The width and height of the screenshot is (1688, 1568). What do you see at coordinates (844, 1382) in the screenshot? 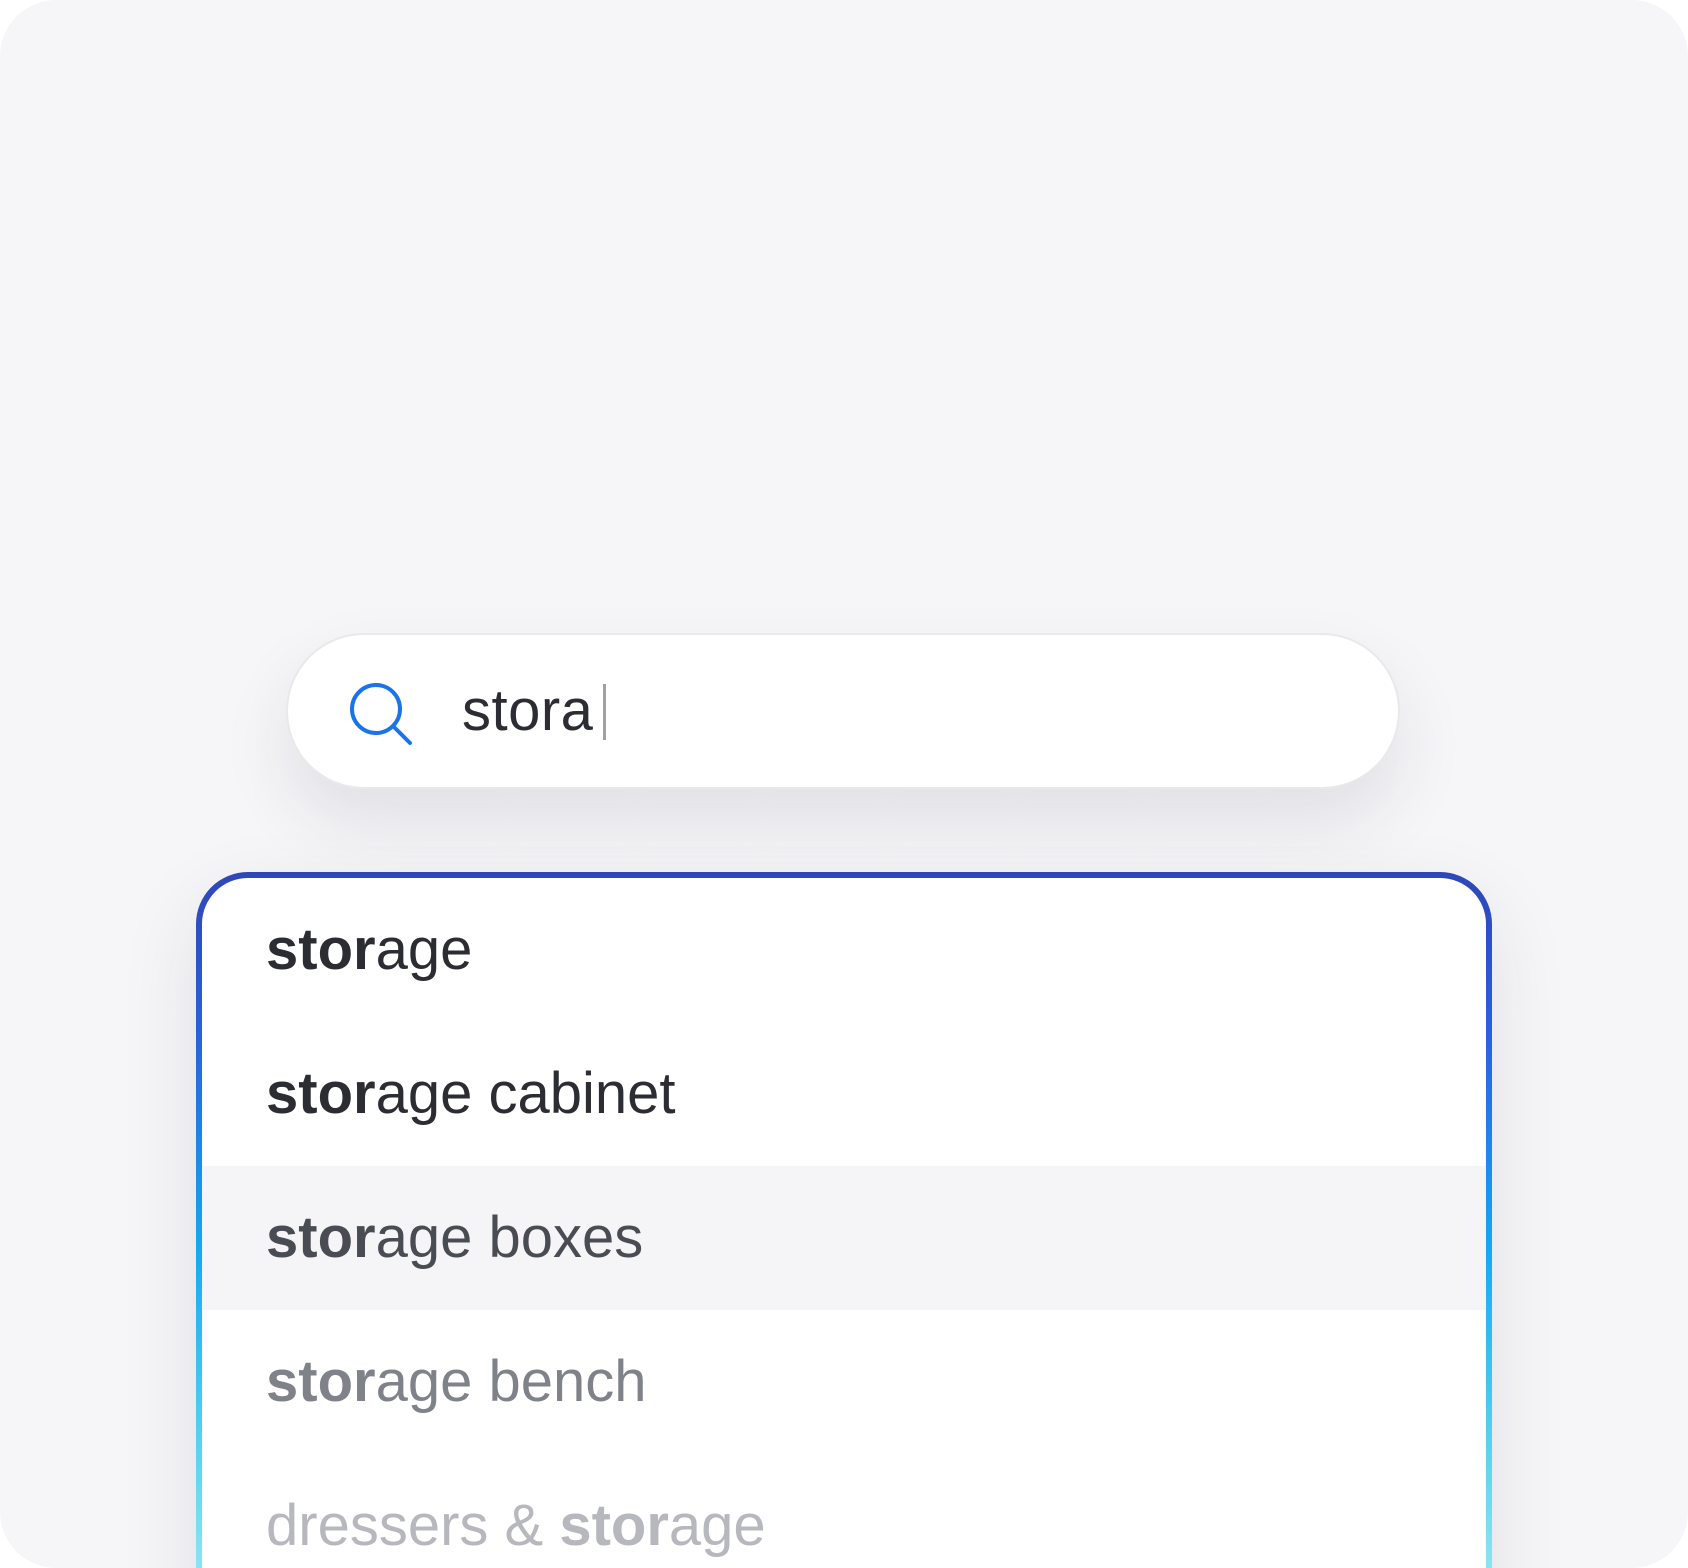
I see `suggestion-item: storage bench` at bounding box center [844, 1382].